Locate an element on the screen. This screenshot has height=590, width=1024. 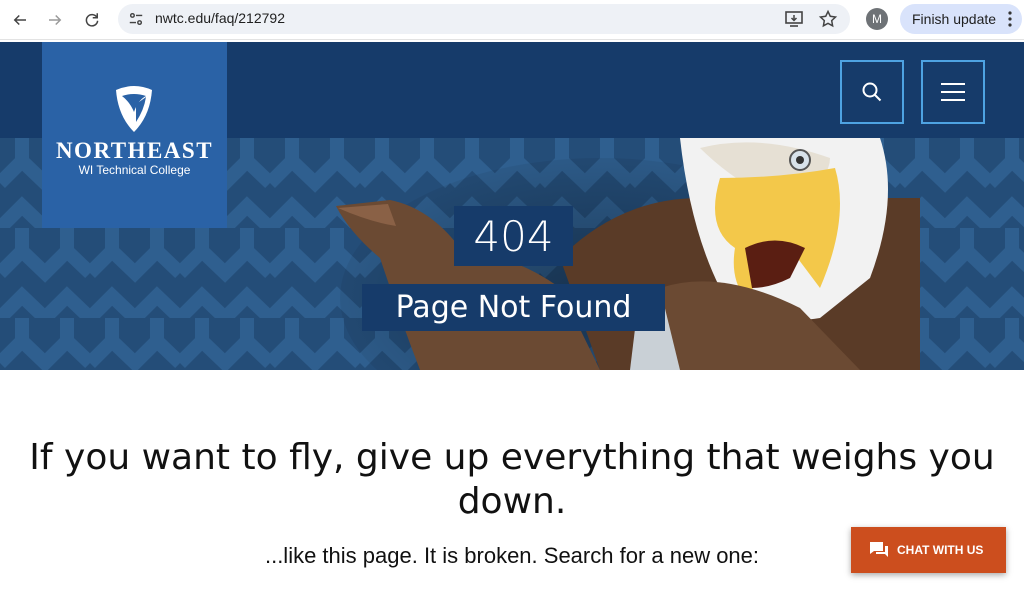
chat-button: CHAT WITH US is located at coordinates (928, 550).